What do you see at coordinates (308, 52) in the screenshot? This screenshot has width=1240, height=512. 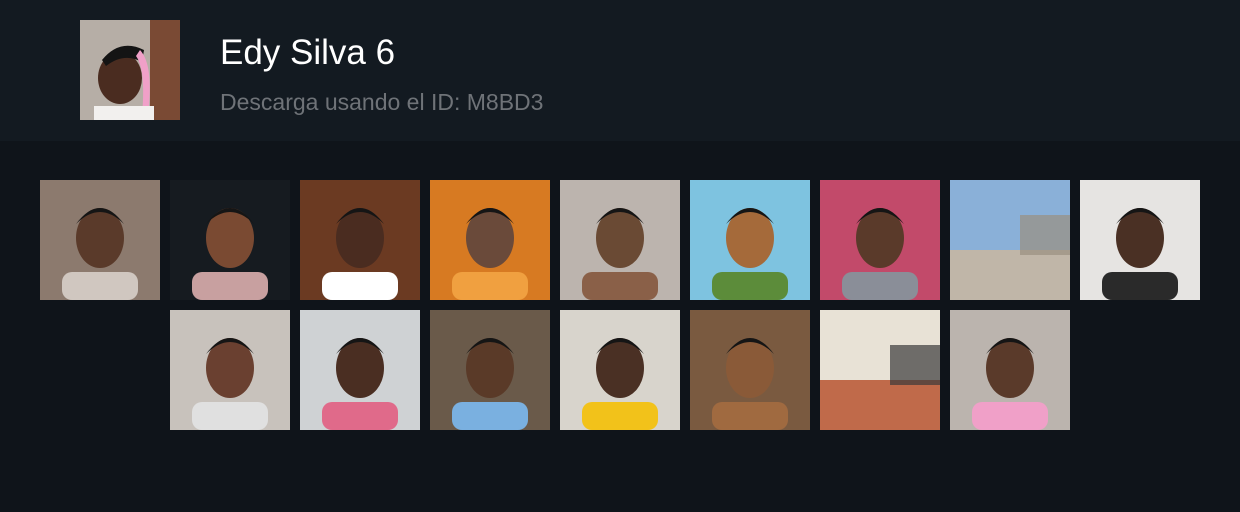 I see `pack-title: Edy Silva 6` at bounding box center [308, 52].